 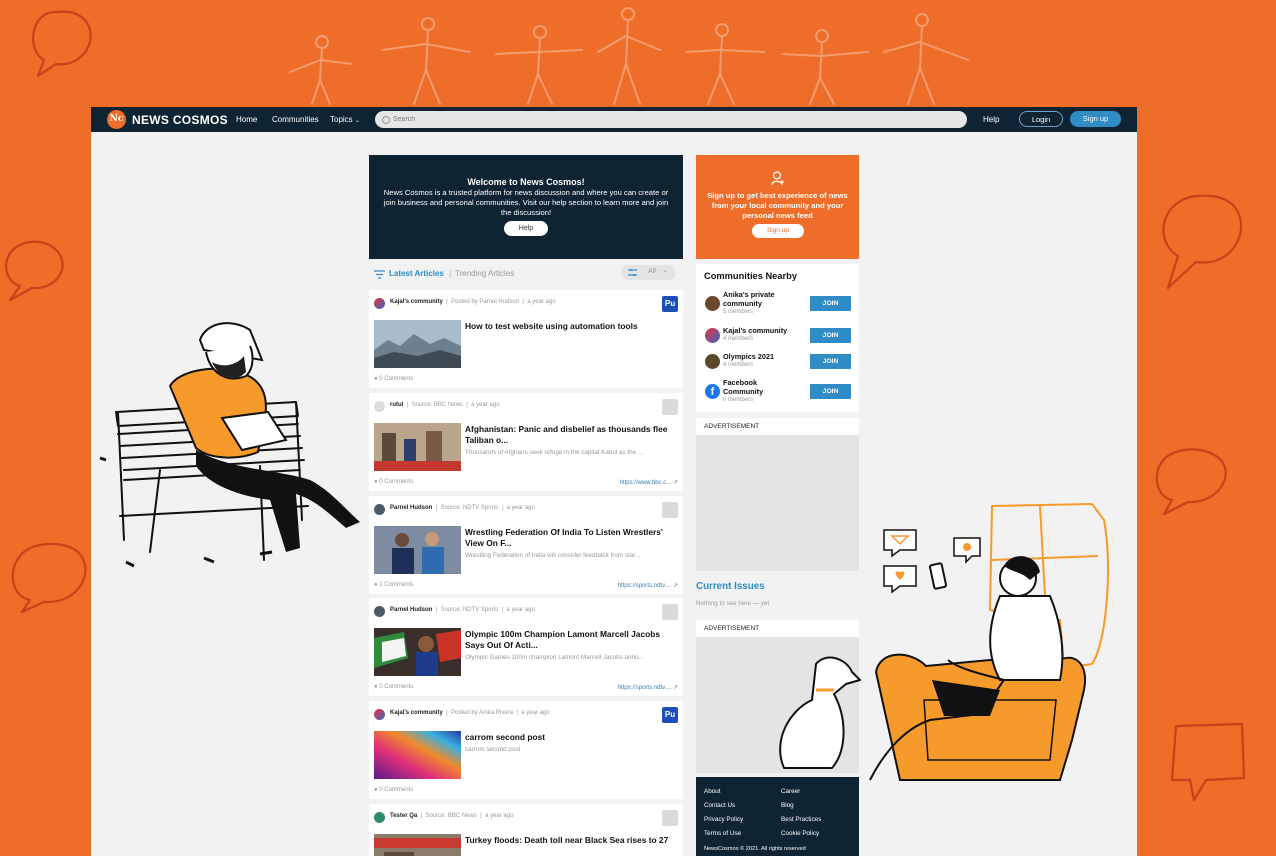 What do you see at coordinates (787, 805) in the screenshot?
I see `footer-link-blog: Blog` at bounding box center [787, 805].